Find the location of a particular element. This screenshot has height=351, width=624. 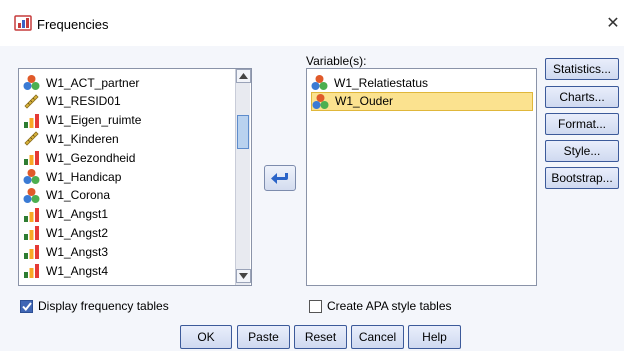

list-item: W1_Ouder is located at coordinates (422, 101).